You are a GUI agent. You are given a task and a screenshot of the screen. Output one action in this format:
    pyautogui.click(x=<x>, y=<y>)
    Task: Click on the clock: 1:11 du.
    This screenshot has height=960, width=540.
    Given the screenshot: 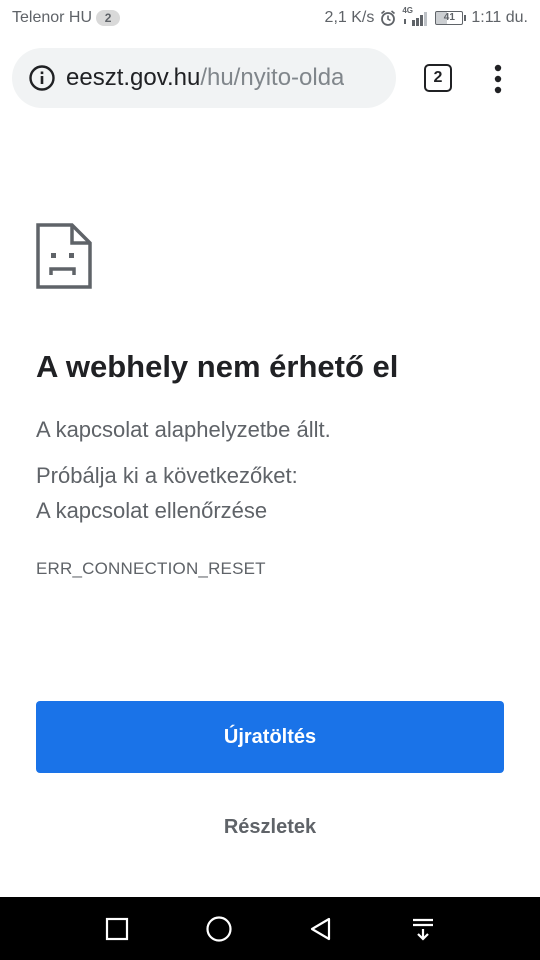 What is the action you would take?
    pyautogui.click(x=499, y=17)
    